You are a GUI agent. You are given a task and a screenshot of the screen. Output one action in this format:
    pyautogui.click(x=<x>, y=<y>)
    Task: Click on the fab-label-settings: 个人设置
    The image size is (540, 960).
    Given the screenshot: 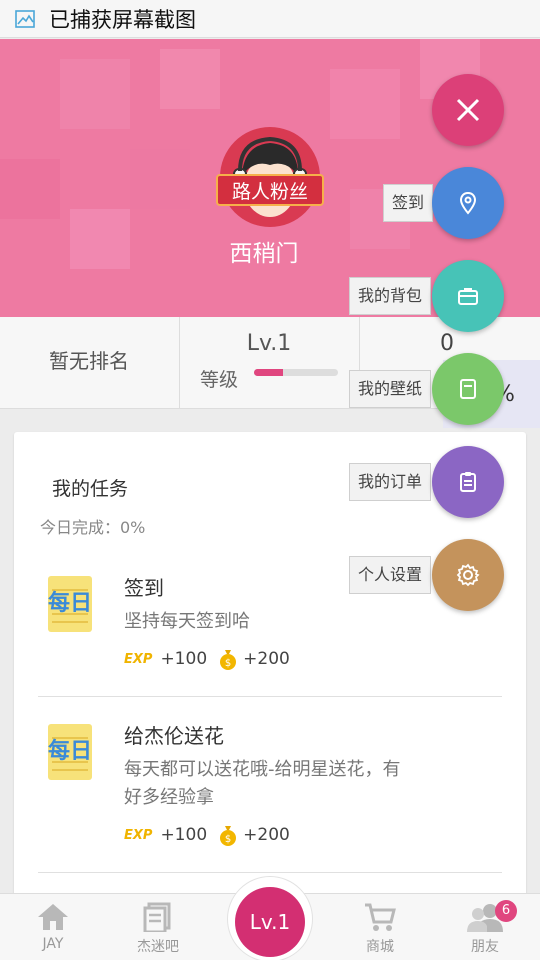 What is the action you would take?
    pyautogui.click(x=390, y=575)
    